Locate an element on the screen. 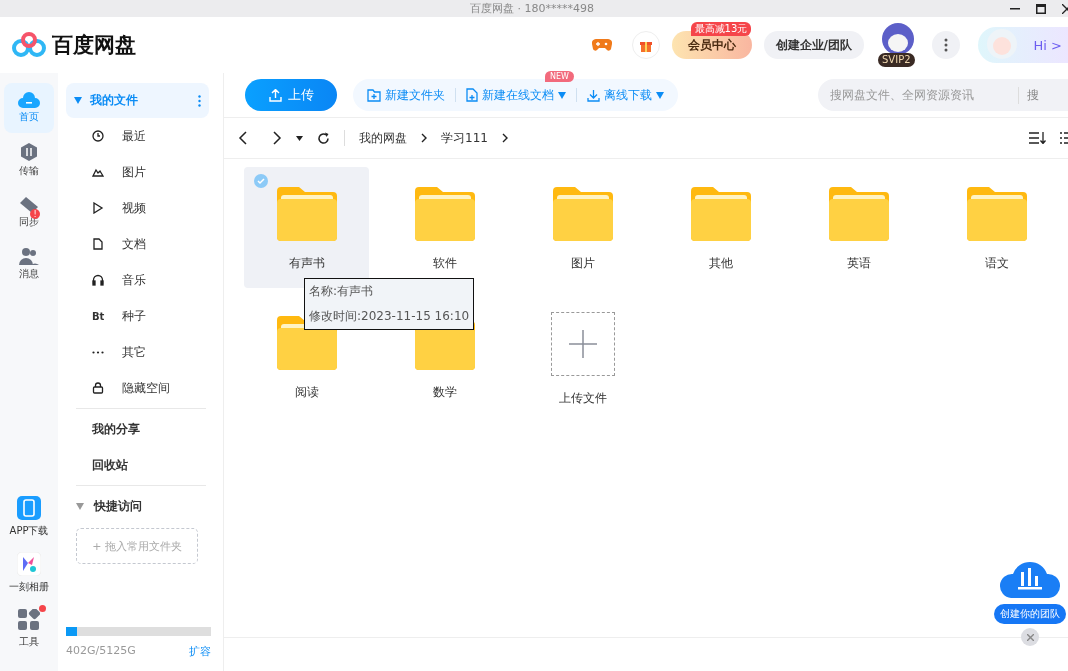  mascot-icon is located at coordinates (1002, 45).